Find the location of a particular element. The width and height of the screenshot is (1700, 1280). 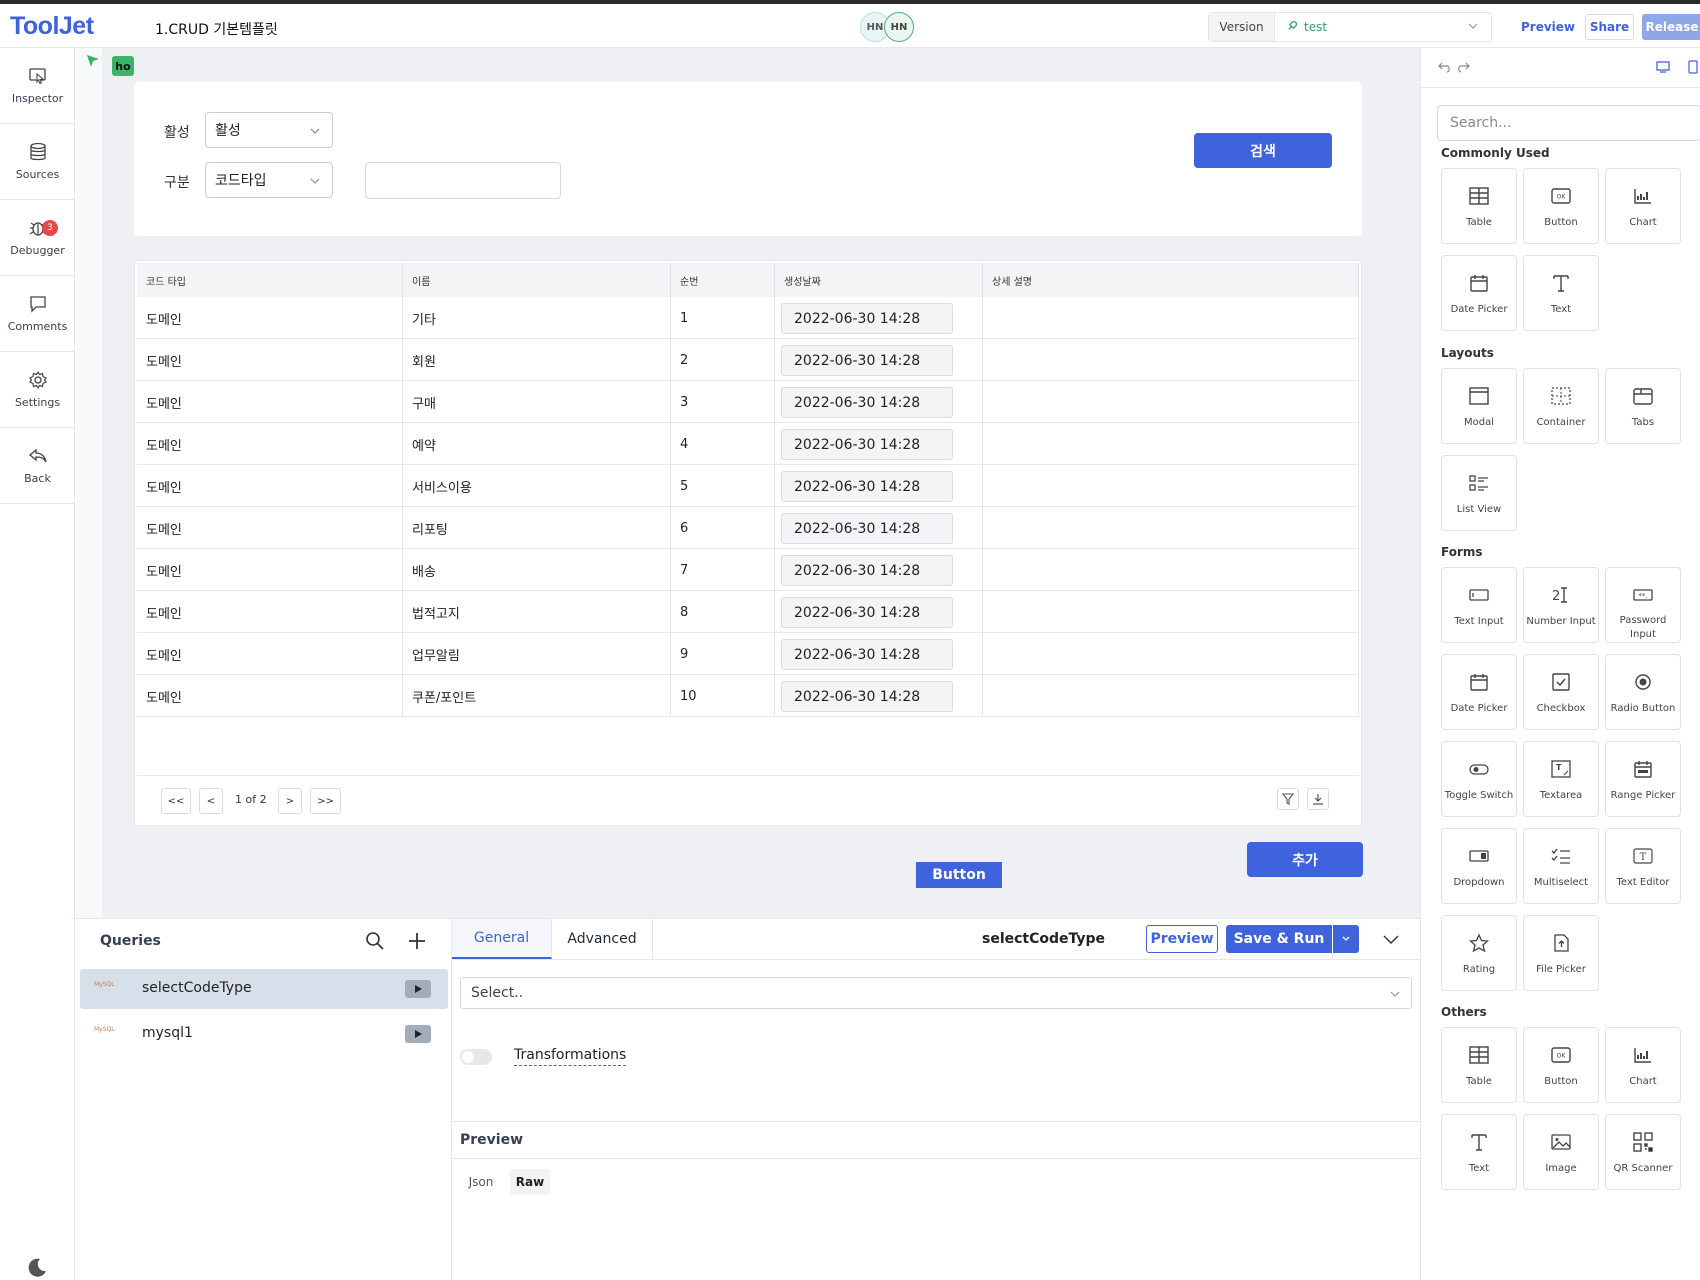

widget-textarea: T Textarea is located at coordinates (1561, 779).